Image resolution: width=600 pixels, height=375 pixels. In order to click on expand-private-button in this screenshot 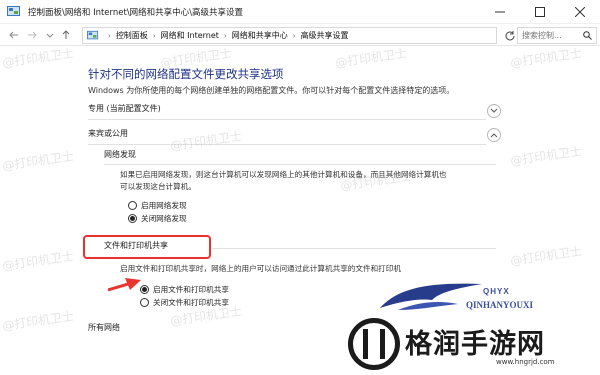, I will do `click(494, 111)`.